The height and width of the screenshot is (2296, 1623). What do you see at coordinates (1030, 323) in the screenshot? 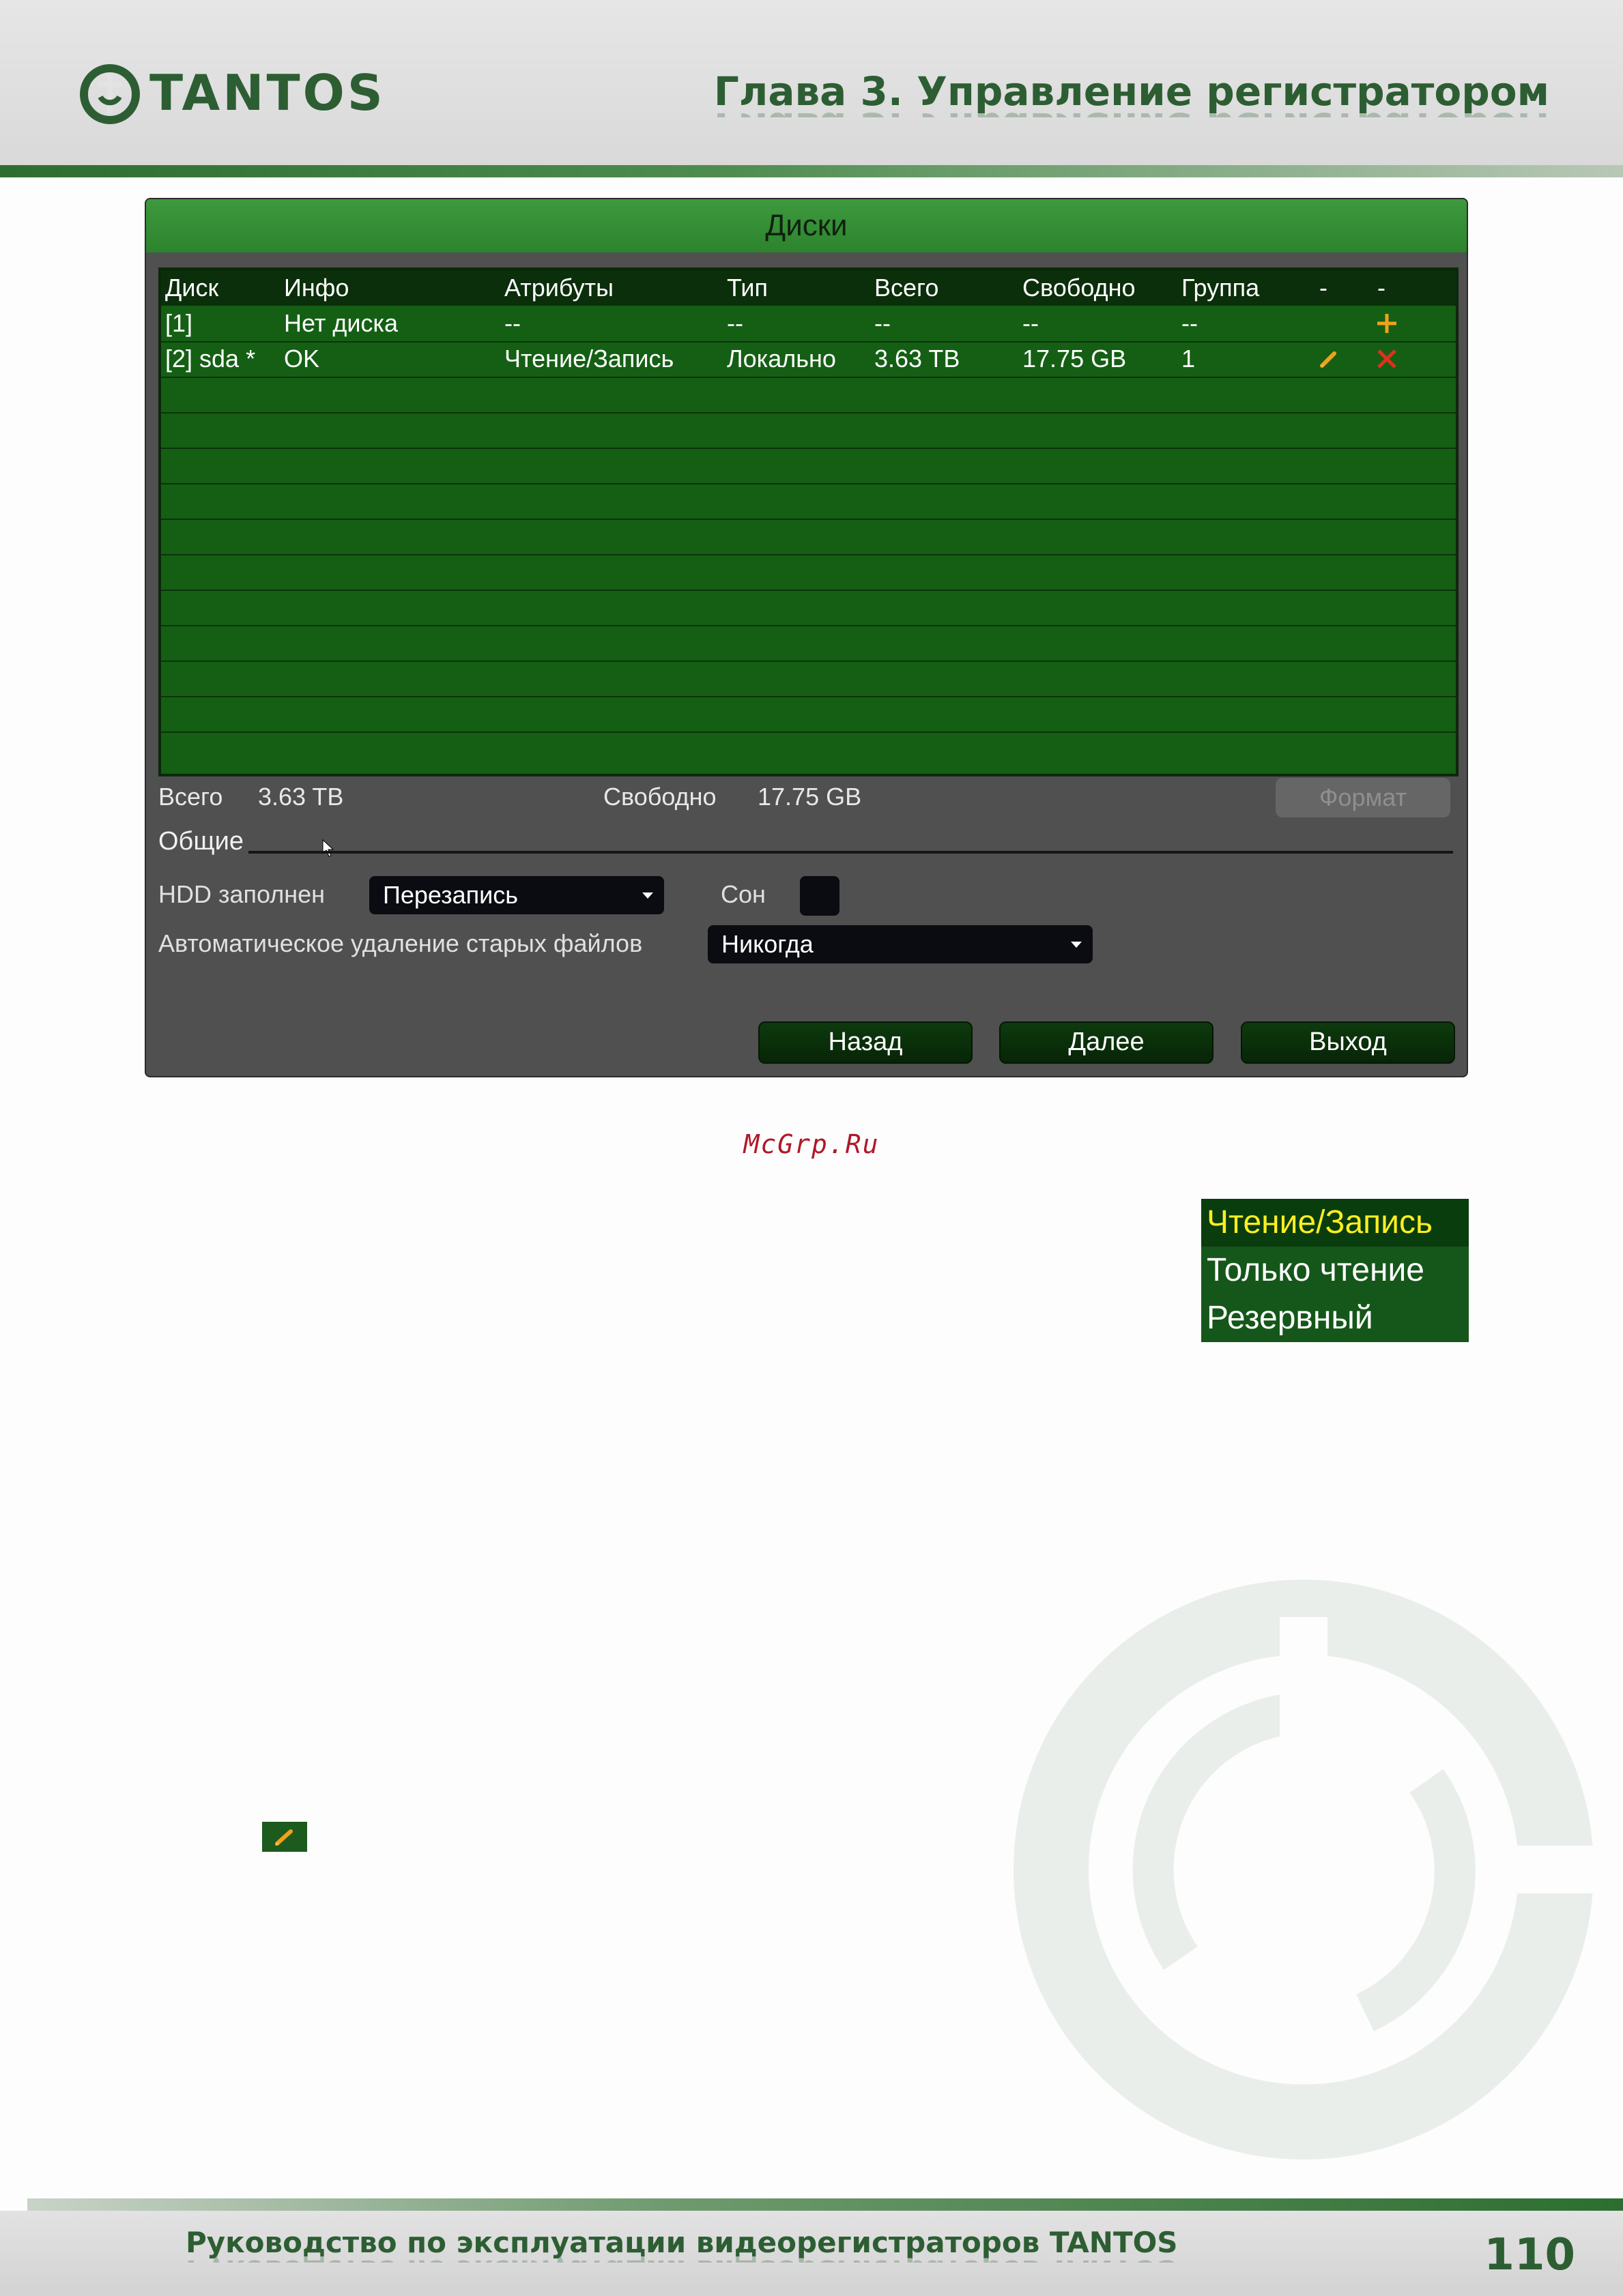
I see `free-cell: --` at bounding box center [1030, 323].